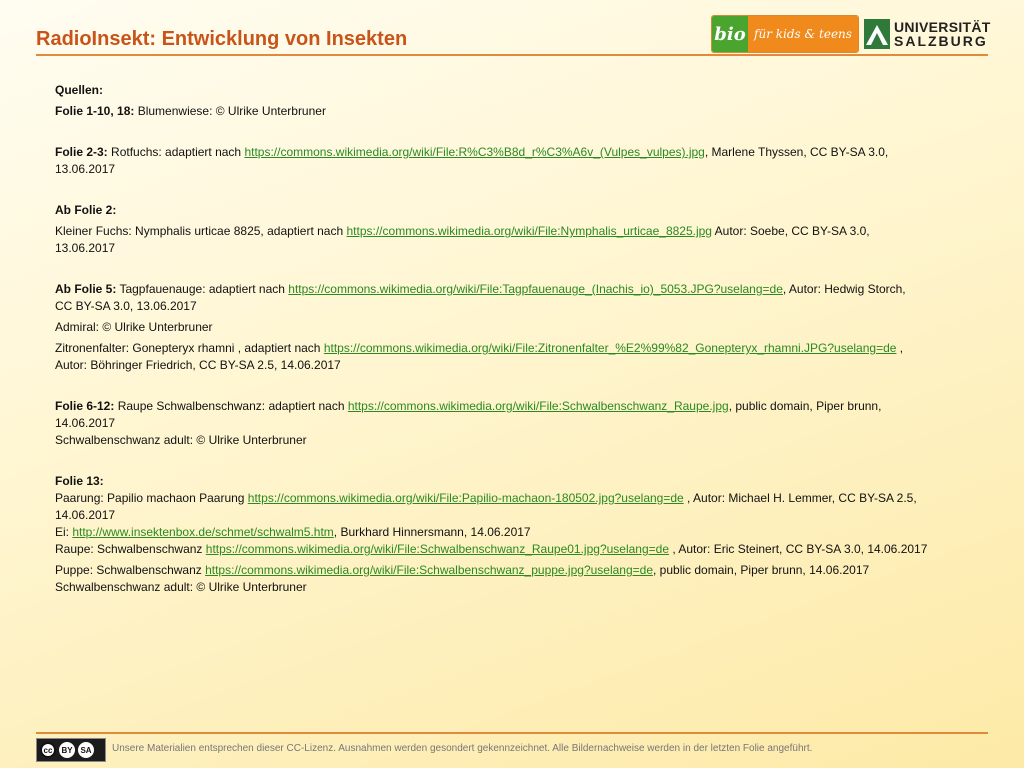 The width and height of the screenshot is (1024, 768). Describe the element at coordinates (844, 289) in the screenshot. I see `source-text: , Autor: Hedwig Storch,` at that location.